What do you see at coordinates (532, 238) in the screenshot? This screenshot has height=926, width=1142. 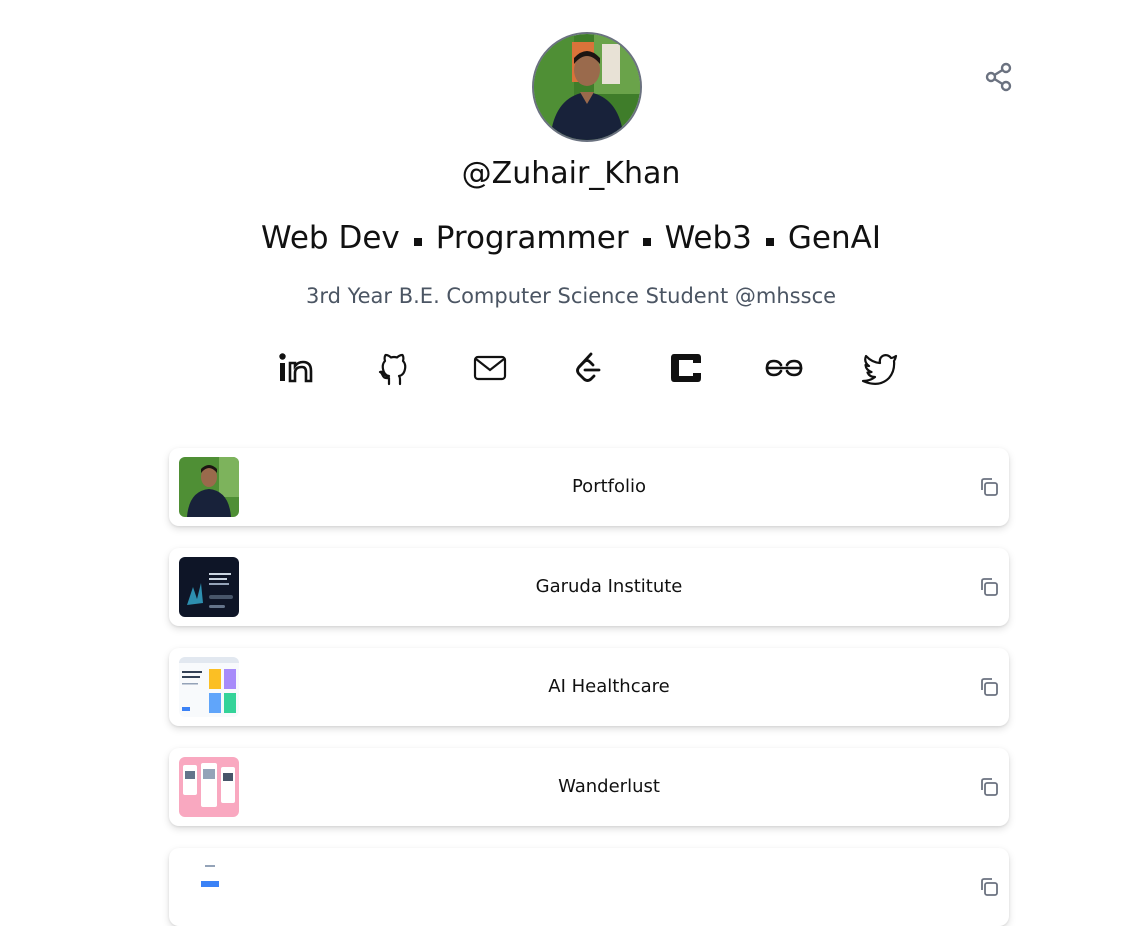 I see `role-programmer: Programmer` at bounding box center [532, 238].